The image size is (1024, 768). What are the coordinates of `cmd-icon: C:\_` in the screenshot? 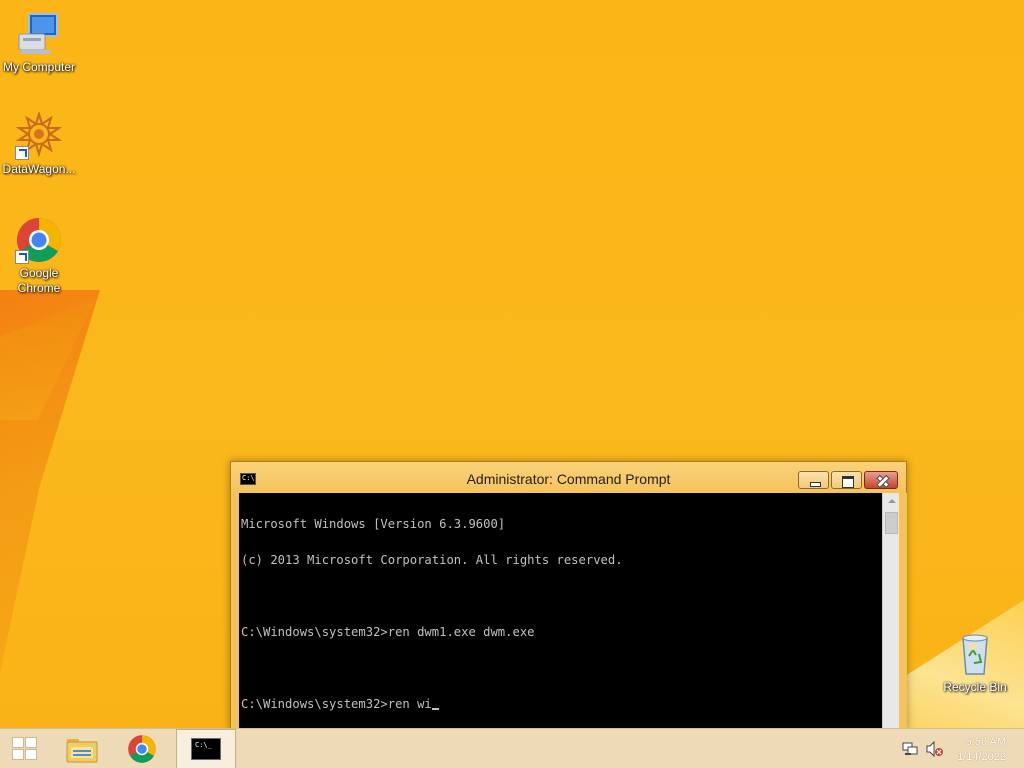 It's located at (206, 749).